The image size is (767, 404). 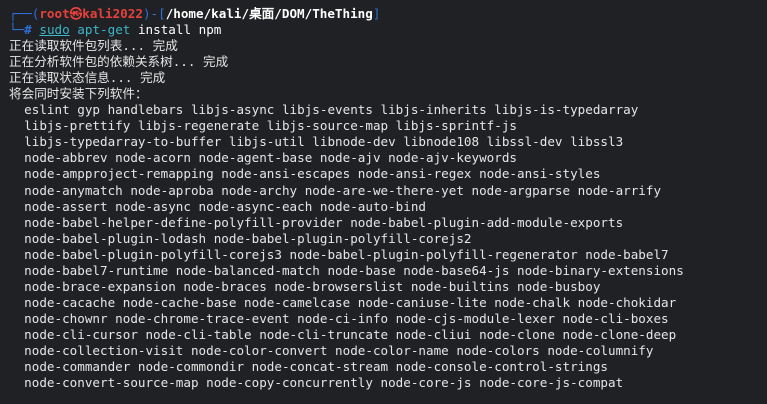 I want to click on command-sudo: sudo, so click(x=54, y=30).